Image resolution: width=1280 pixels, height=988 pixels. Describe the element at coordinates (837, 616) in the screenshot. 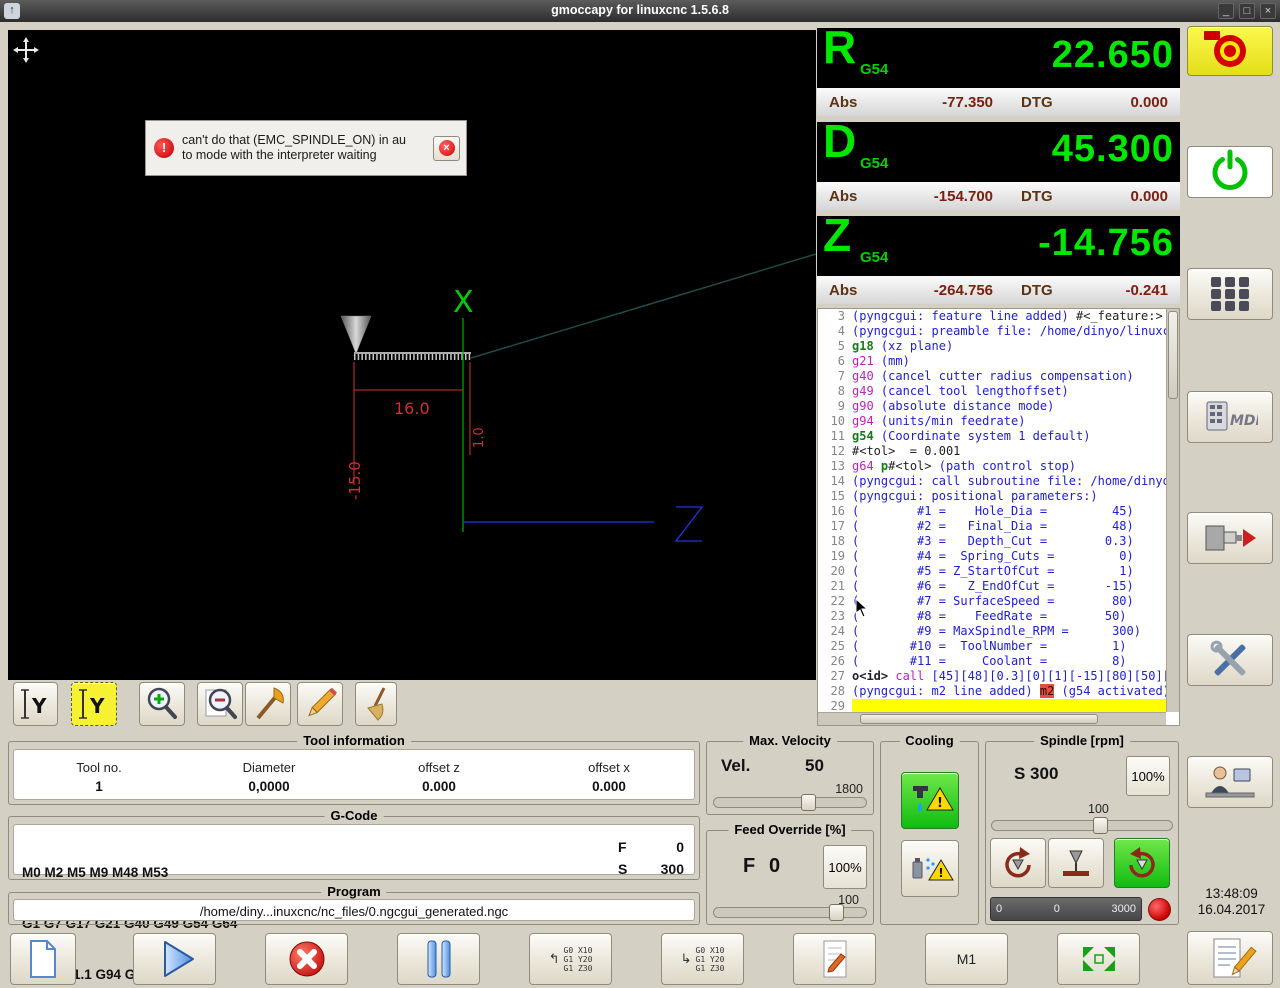

I see `line-number: 23` at that location.